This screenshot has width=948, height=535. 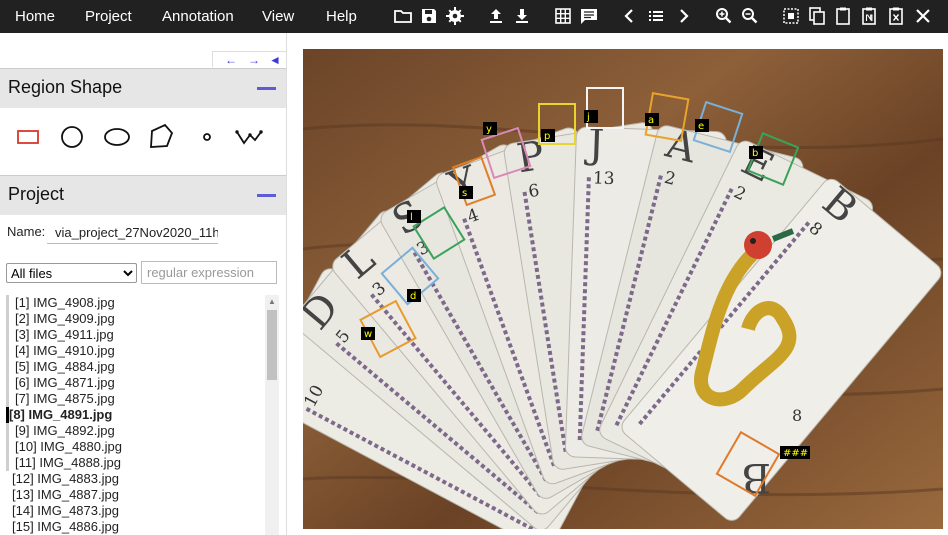 I want to click on card-rank: 8, so click(x=797, y=415).